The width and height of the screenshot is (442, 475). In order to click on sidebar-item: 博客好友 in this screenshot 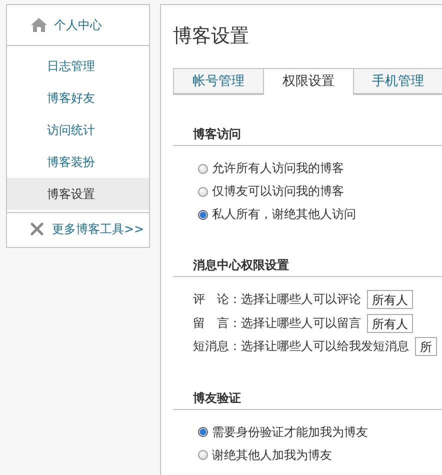, I will do `click(78, 98)`.